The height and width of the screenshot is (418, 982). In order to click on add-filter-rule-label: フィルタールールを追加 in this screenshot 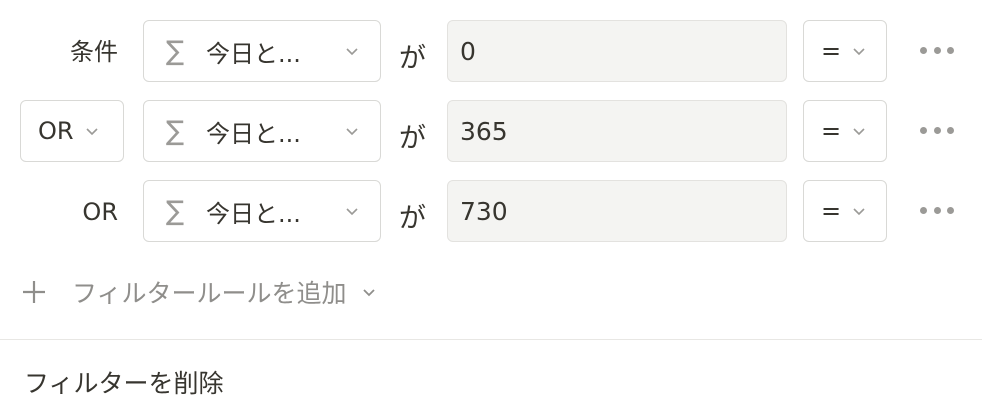, I will do `click(209, 293)`.